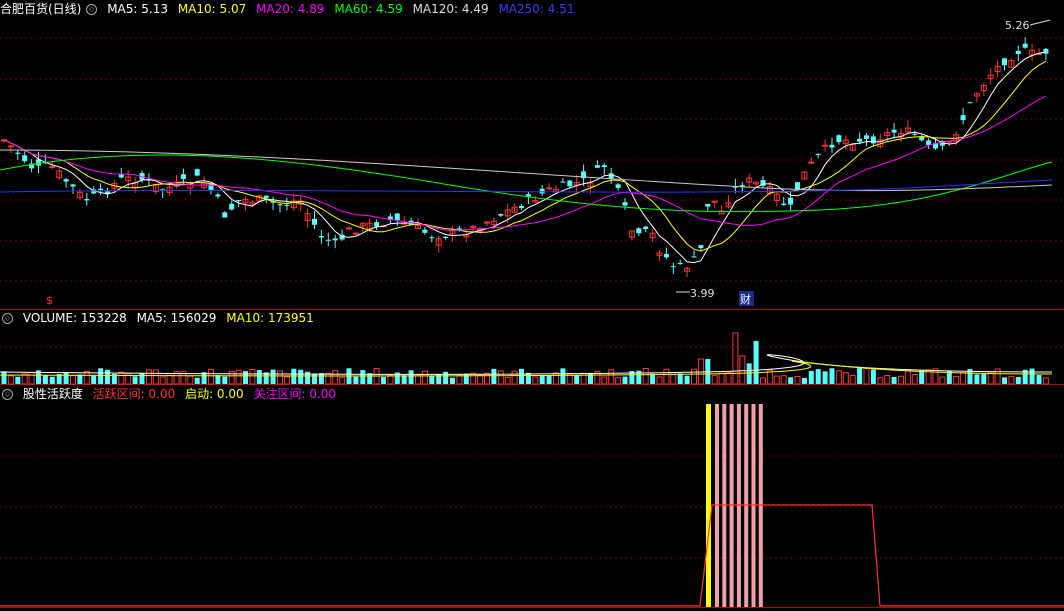  What do you see at coordinates (270, 318) in the screenshot?
I see `vol-ma10-value: MA10: 173951` at bounding box center [270, 318].